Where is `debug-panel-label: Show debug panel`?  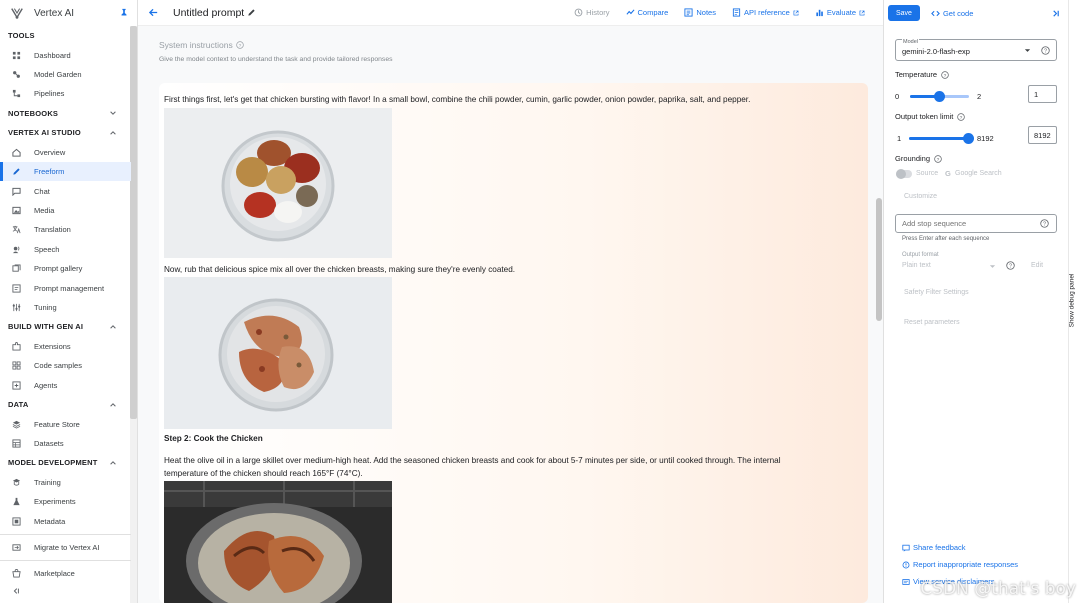
debug-panel-label: Show debug panel is located at coordinates (1072, 300).